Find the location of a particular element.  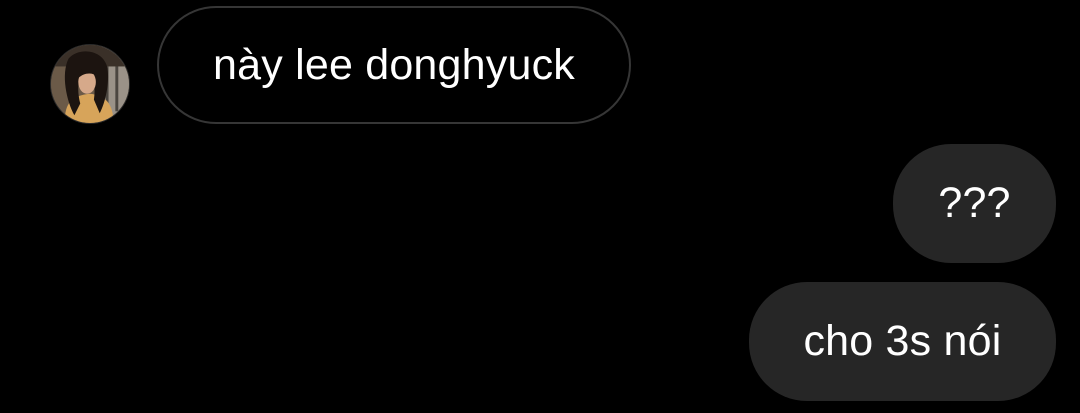

message-text: này lee donghyuck is located at coordinates (394, 64).